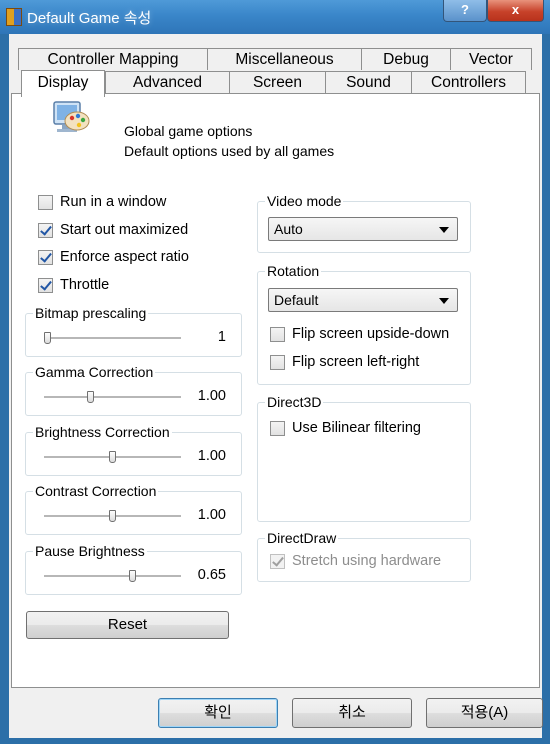 This screenshot has height=744, width=550. I want to click on tab-controller-mapping: Controller Mapping, so click(113, 59).